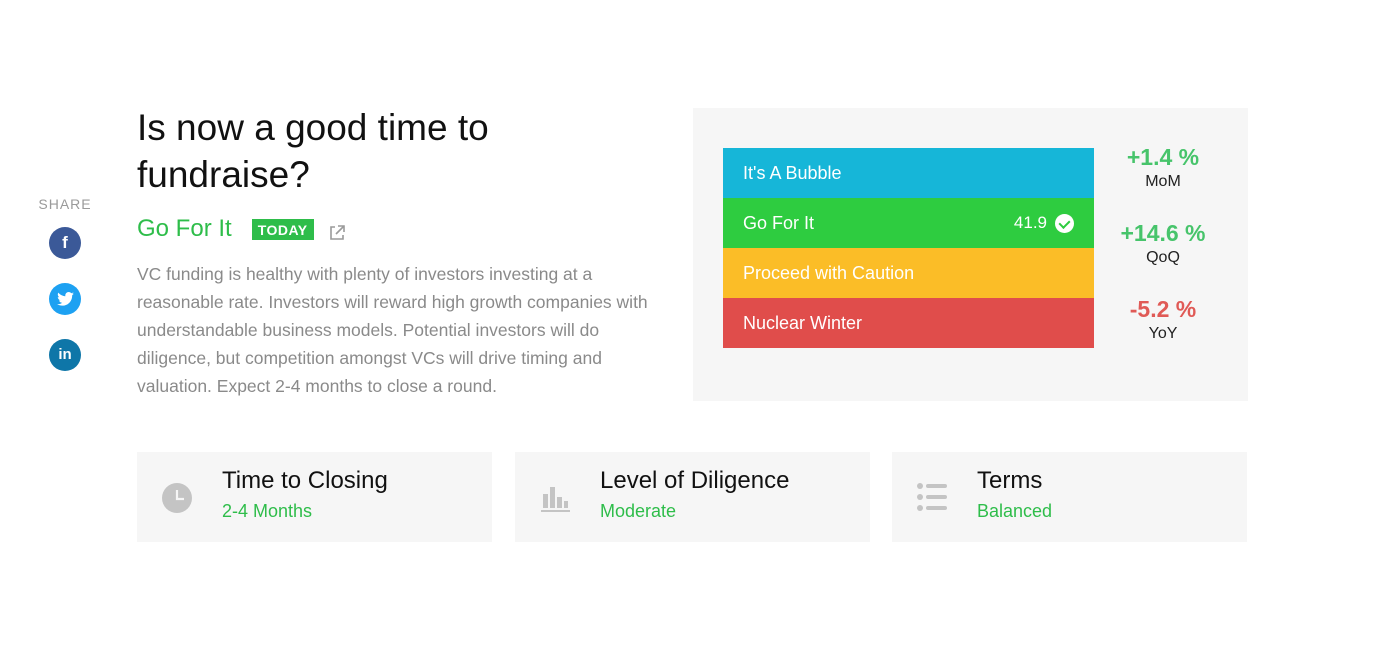 This screenshot has width=1385, height=650. What do you see at coordinates (829, 272) in the screenshot?
I see `scale-label: Proceed with Caution` at bounding box center [829, 272].